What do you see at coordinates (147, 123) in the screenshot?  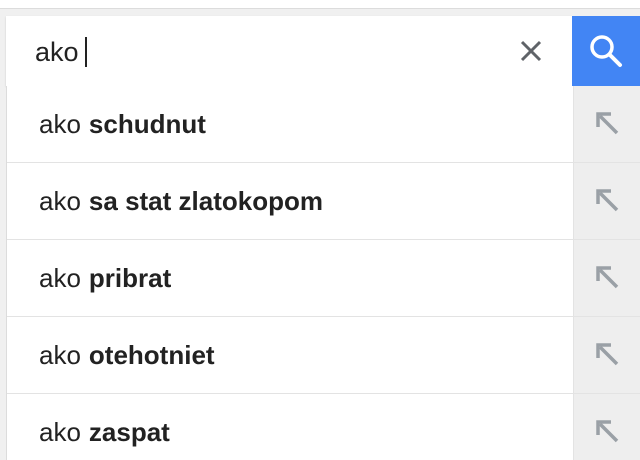 I see `suggestion-completion: schudnut` at bounding box center [147, 123].